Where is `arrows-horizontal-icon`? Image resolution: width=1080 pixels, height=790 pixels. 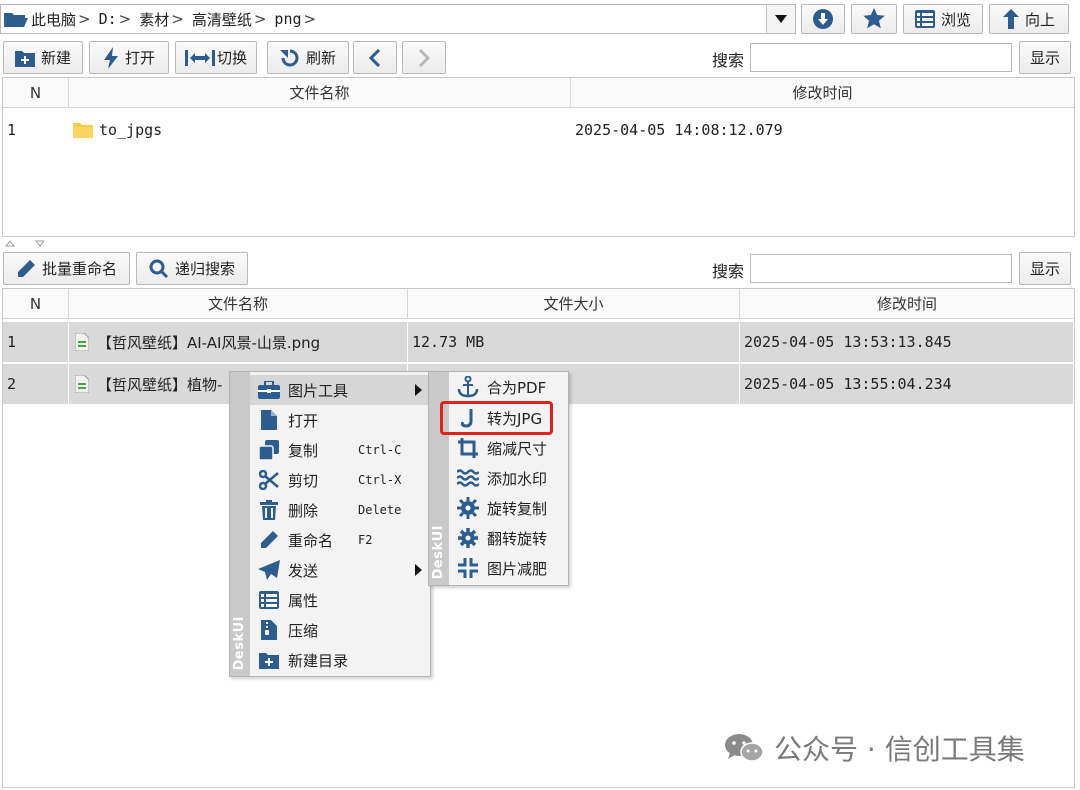
arrows-horizontal-icon is located at coordinates (199, 57).